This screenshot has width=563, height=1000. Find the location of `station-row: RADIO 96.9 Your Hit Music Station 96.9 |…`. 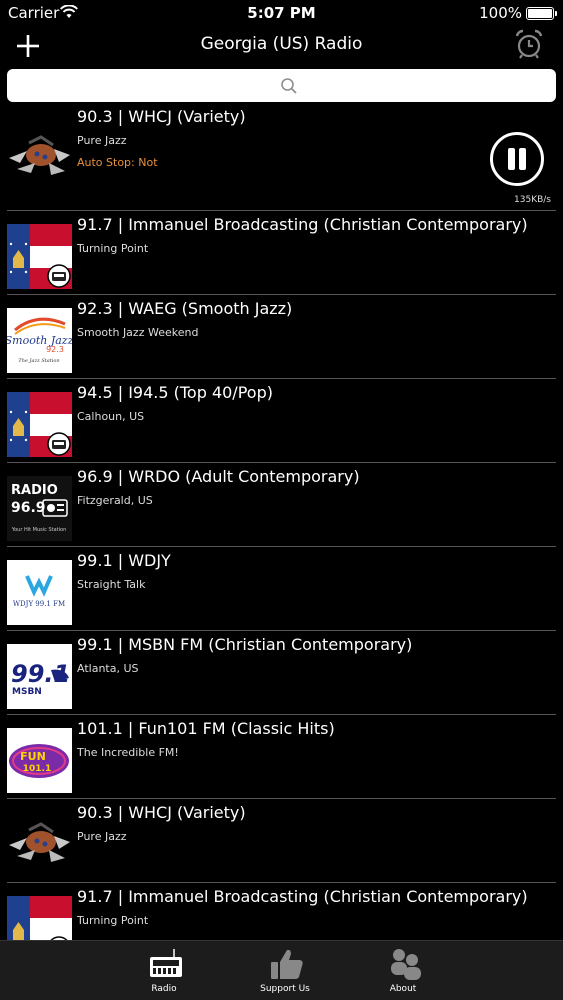

station-row: RADIO 96.9 Your Hit Music Station 96.9 |… is located at coordinates (281, 505).